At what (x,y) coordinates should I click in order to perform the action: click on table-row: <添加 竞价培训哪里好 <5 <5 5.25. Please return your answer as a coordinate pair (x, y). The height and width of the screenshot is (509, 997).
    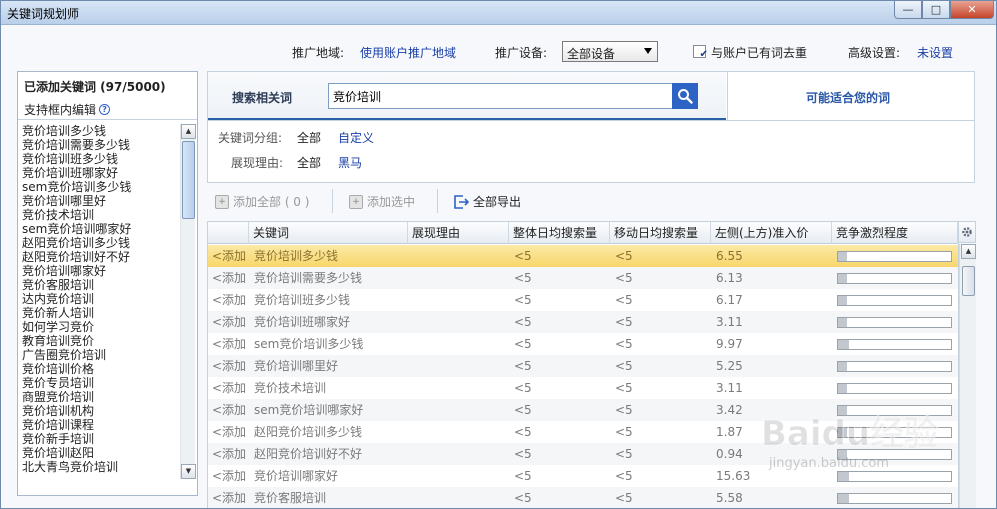
    Looking at the image, I should click on (583, 366).